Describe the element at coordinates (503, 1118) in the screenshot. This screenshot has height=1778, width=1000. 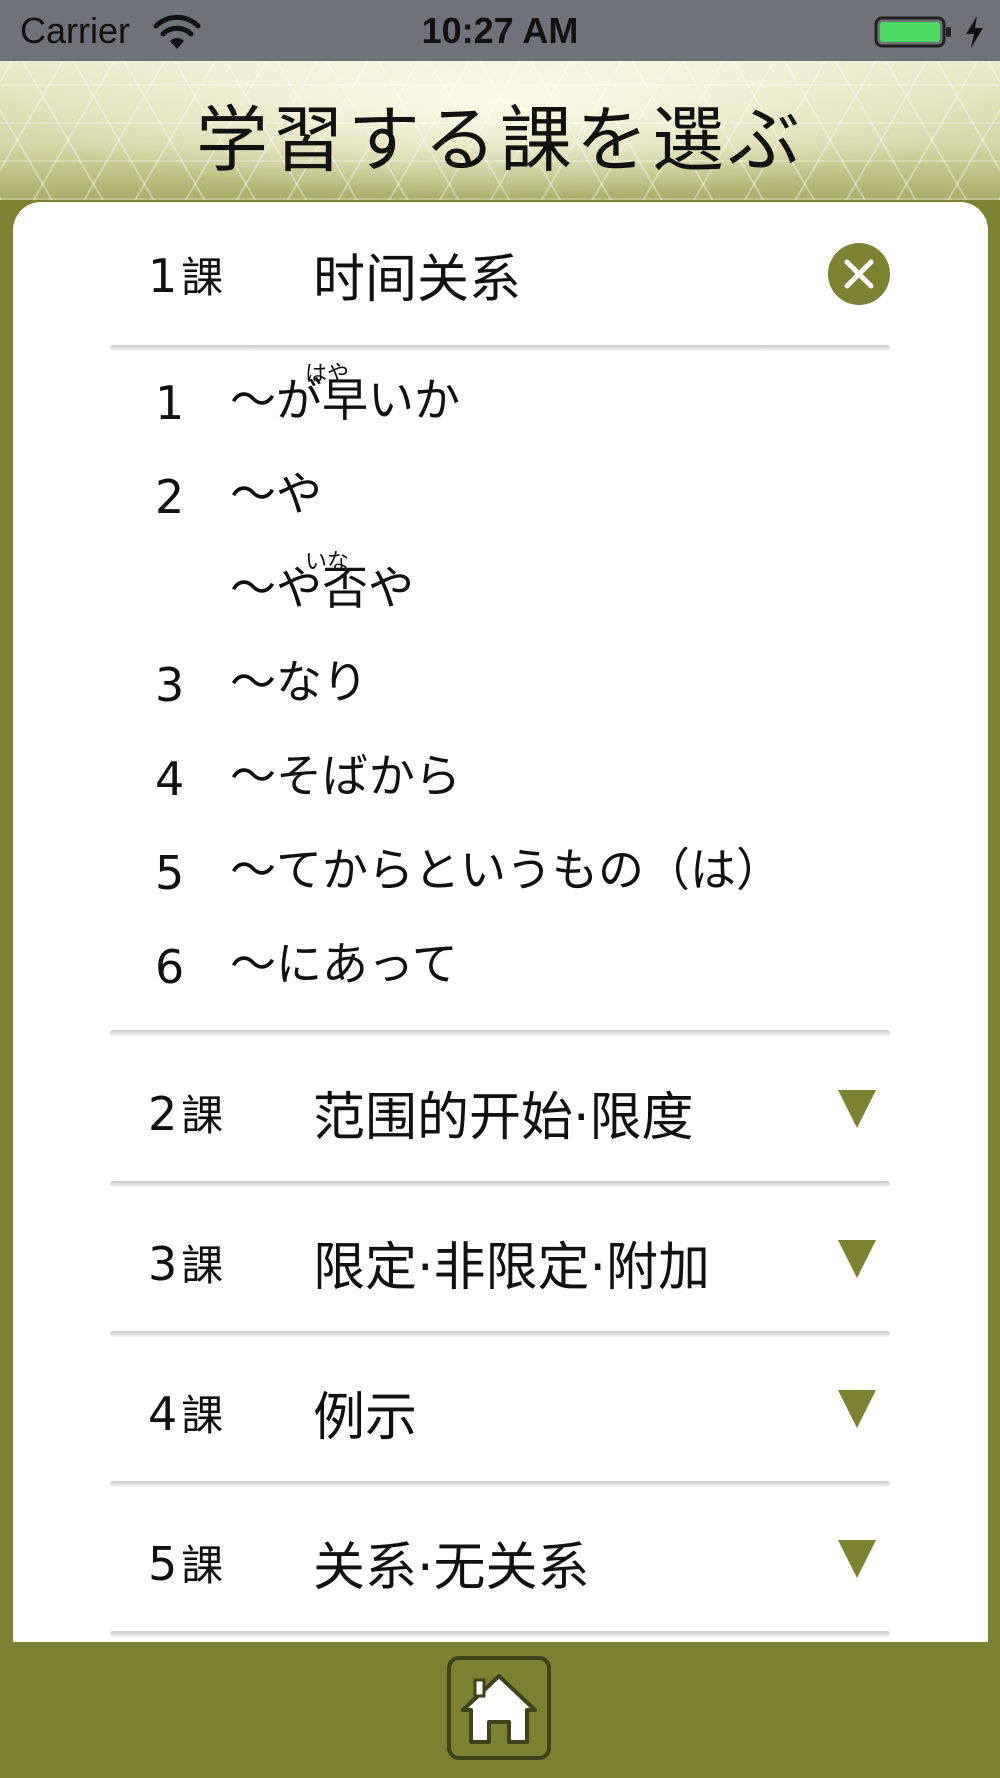
I see `lesson-title: 范围的开始·限度` at that location.